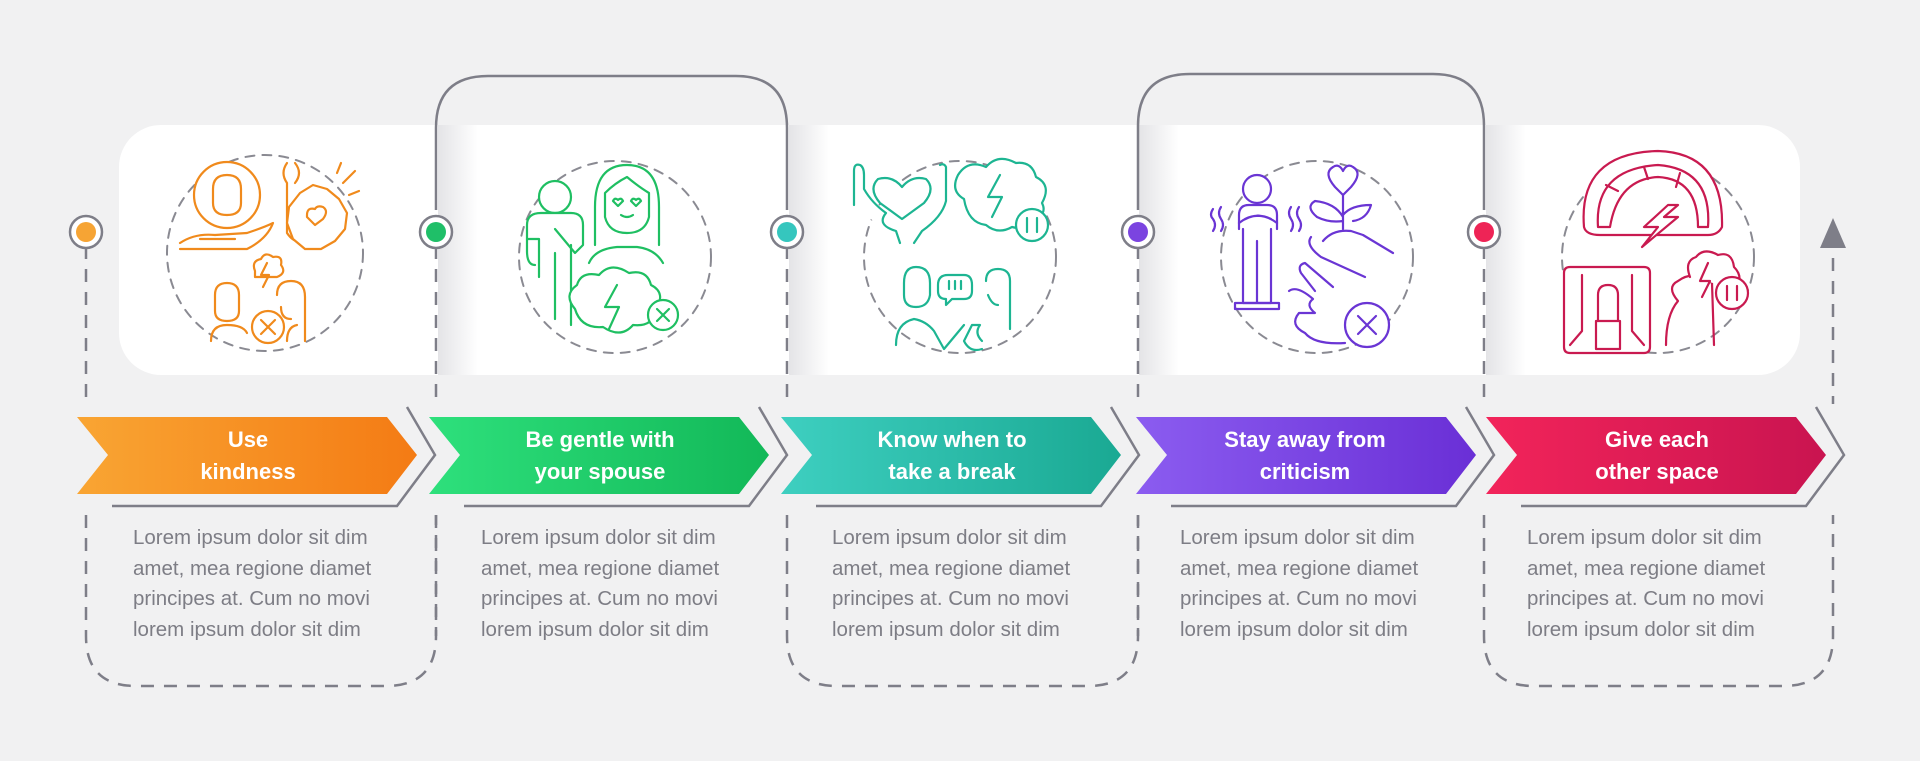  What do you see at coordinates (265, 255) in the screenshot?
I see `kindness-icon` at bounding box center [265, 255].